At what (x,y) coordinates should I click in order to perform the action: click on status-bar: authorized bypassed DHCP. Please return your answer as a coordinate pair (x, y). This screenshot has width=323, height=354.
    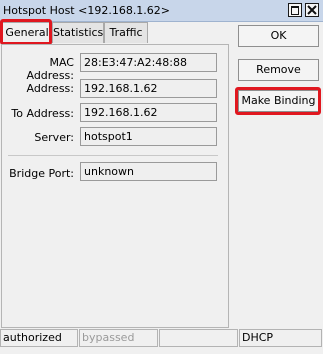
    Looking at the image, I should click on (161, 341).